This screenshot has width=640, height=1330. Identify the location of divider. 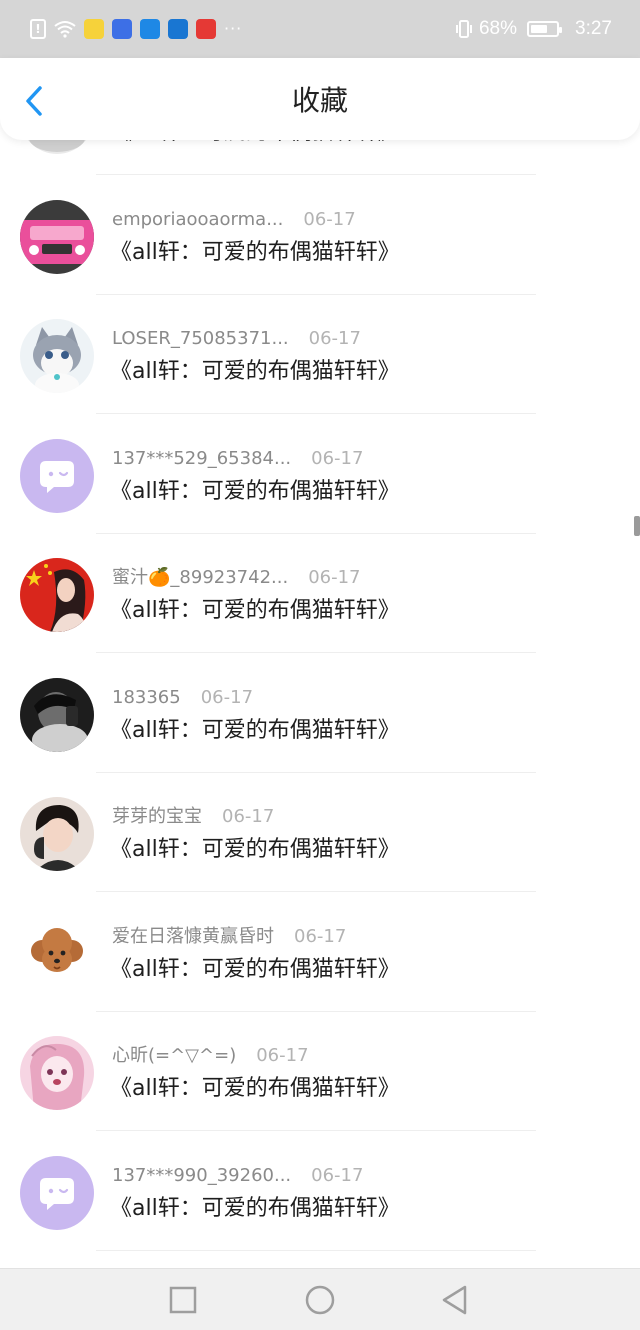
(316, 1250).